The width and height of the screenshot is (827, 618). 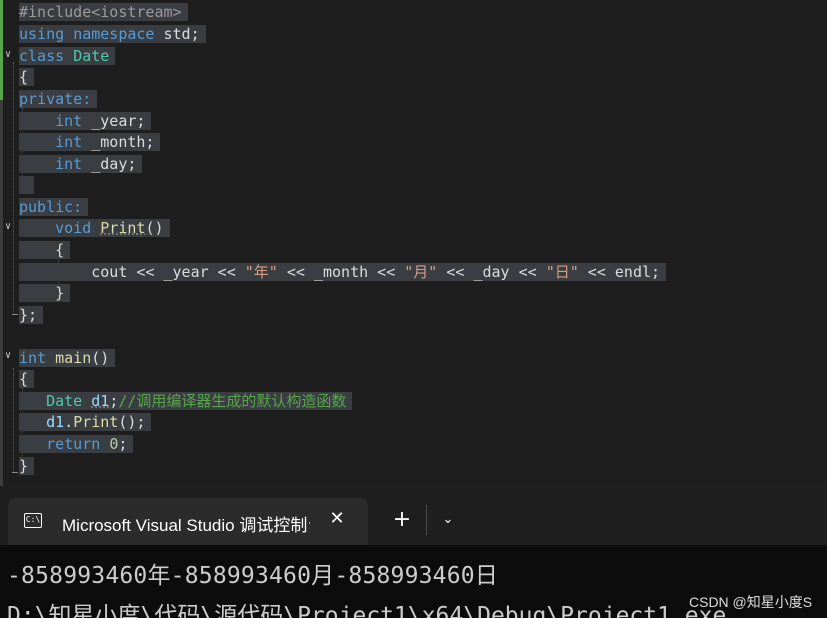 I want to click on code-line: Date d1;//调用编译器生成的默认构造函数, so click(x=186, y=401).